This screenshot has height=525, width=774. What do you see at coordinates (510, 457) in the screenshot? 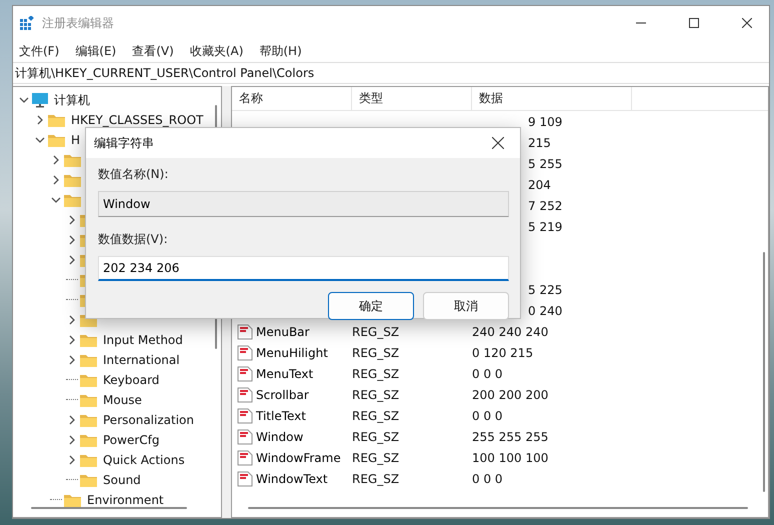
I see `table-cell: 100 100 100` at bounding box center [510, 457].